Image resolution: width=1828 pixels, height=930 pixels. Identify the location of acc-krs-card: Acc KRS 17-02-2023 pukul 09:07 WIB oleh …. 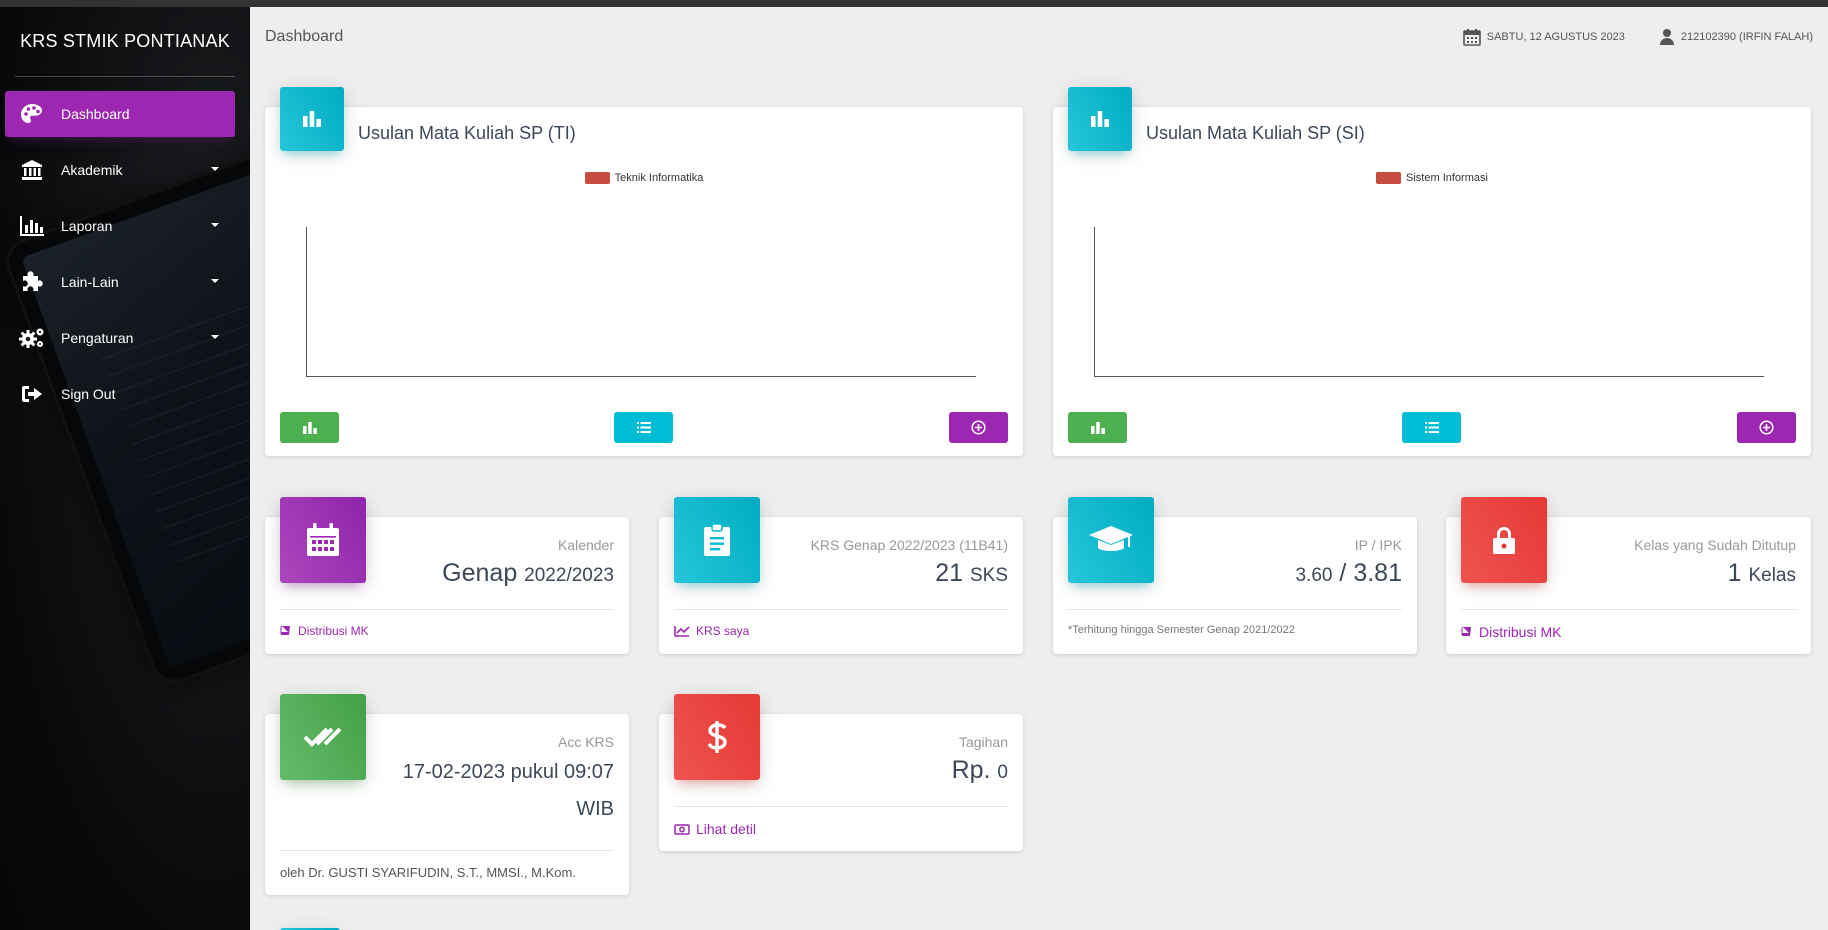
(447, 794).